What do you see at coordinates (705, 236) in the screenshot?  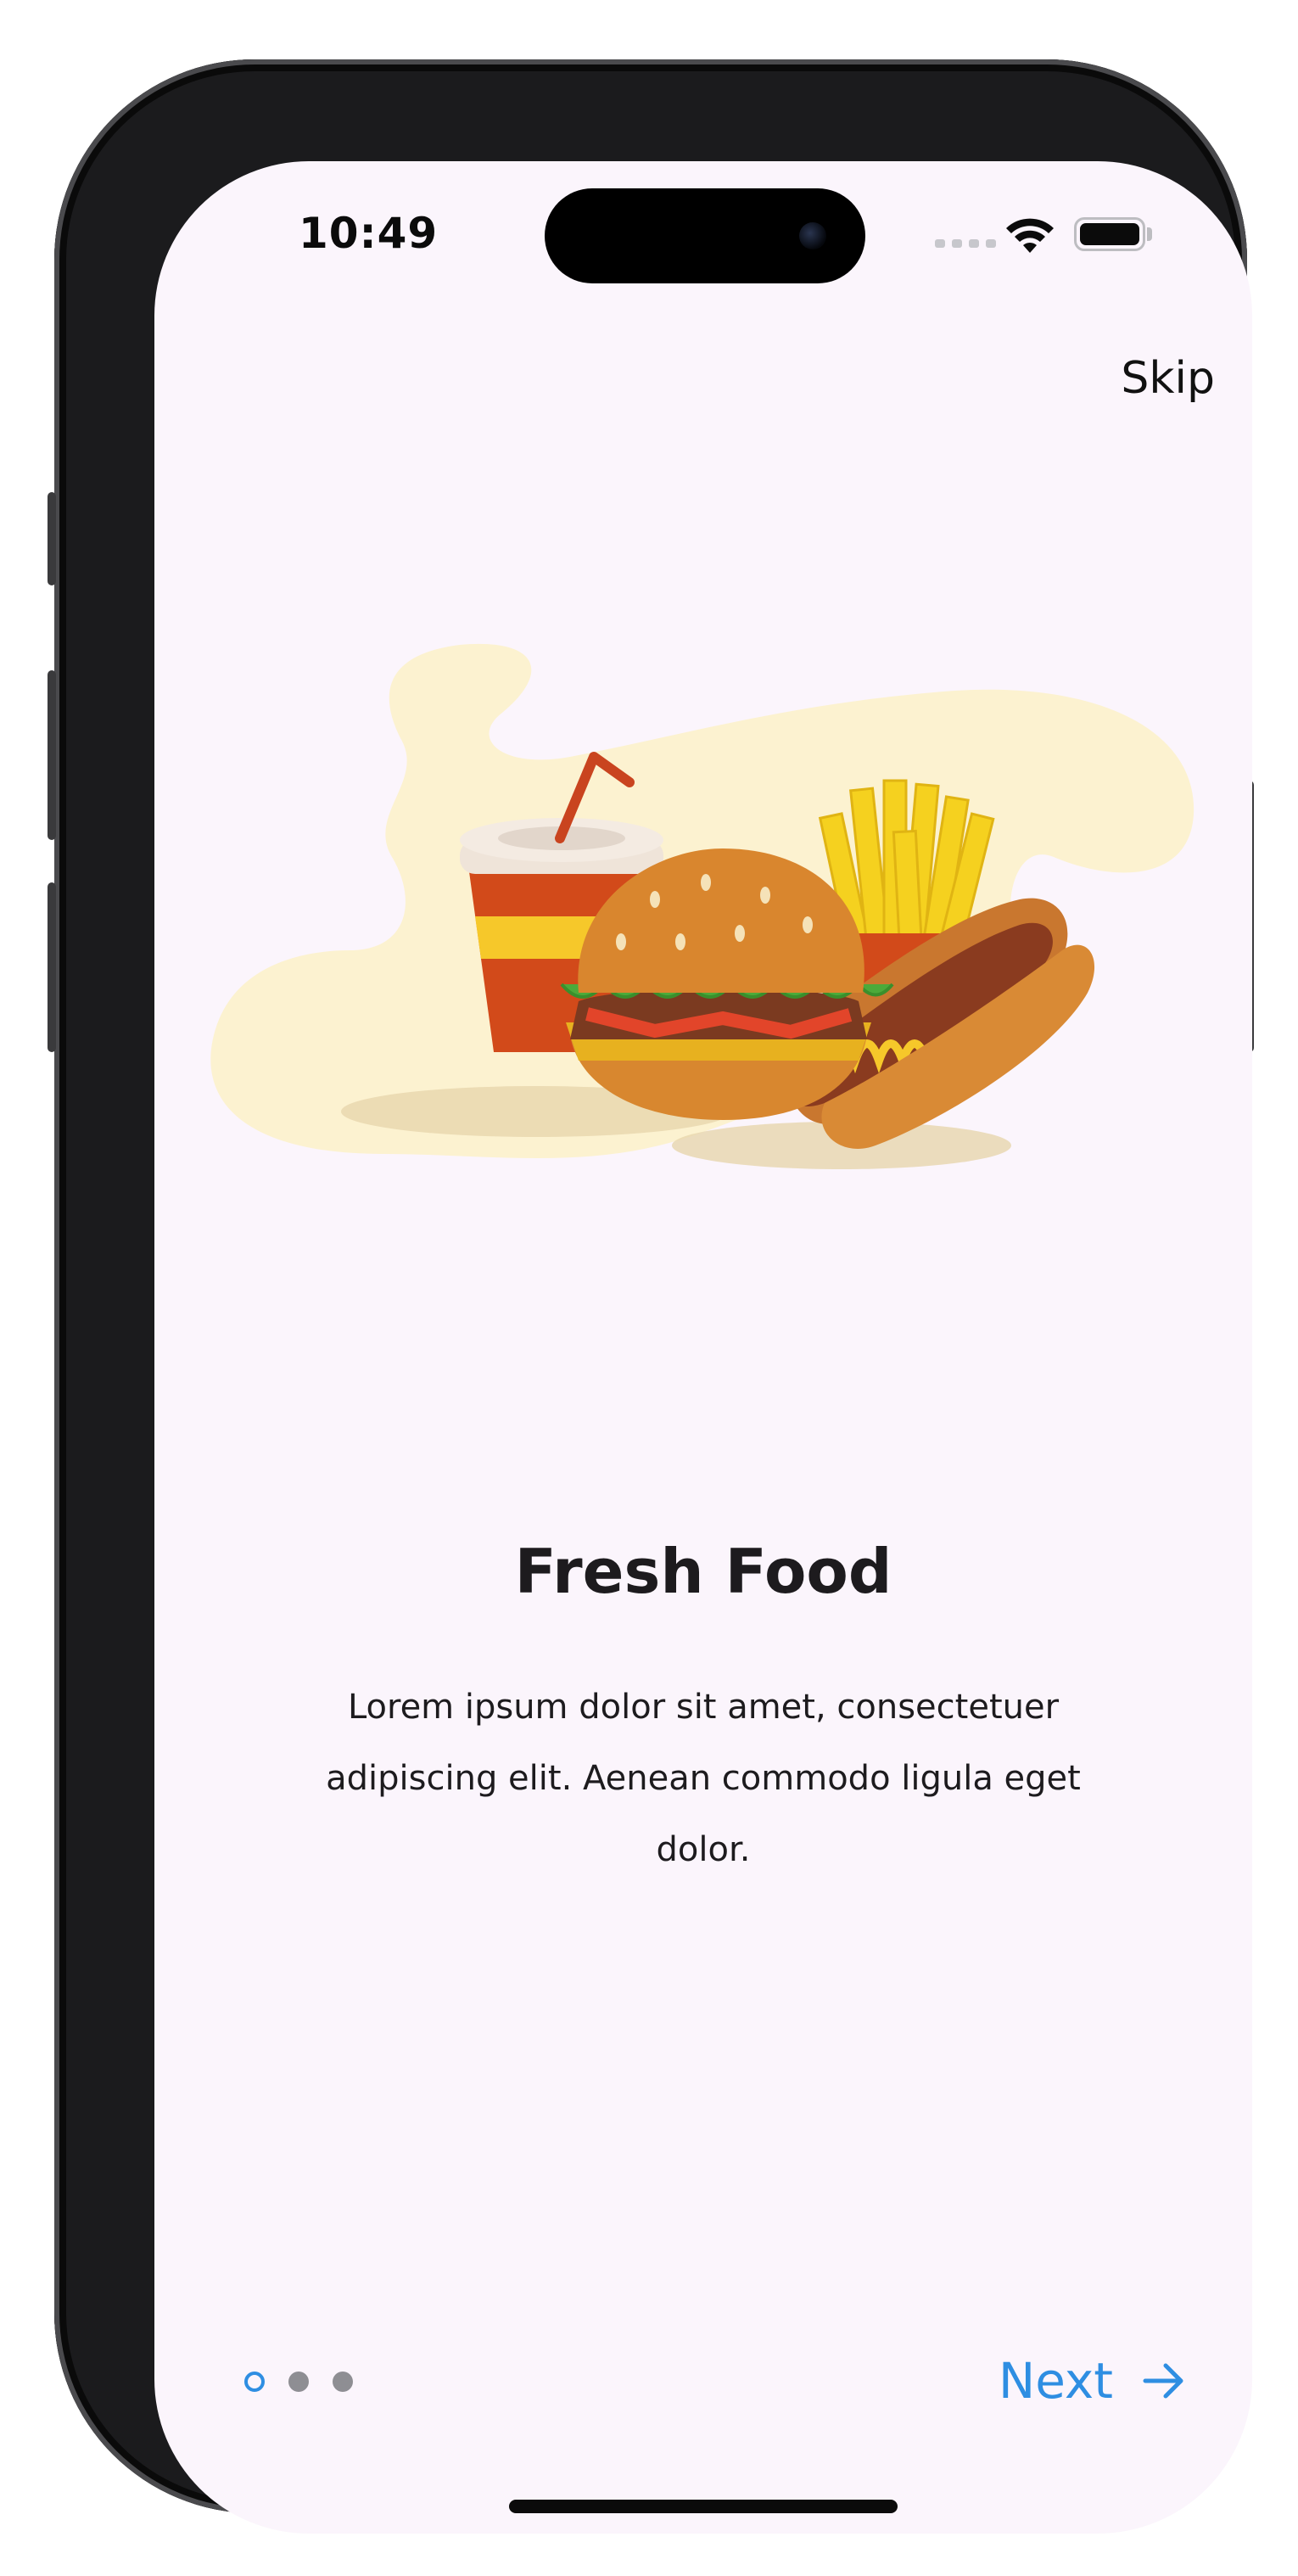 I see `dynamic-island` at bounding box center [705, 236].